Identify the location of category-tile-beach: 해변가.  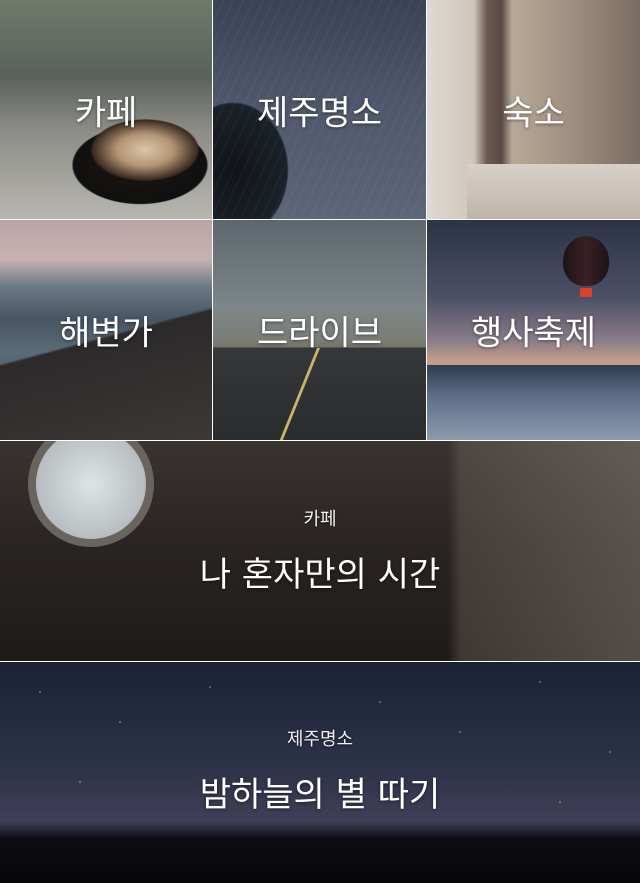
(106, 330).